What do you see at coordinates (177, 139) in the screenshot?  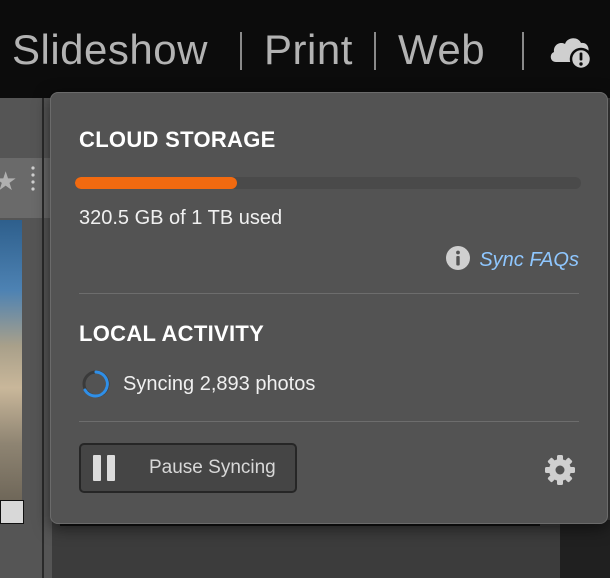 I see `cloud-storage-title: CLOUD STORAGE` at bounding box center [177, 139].